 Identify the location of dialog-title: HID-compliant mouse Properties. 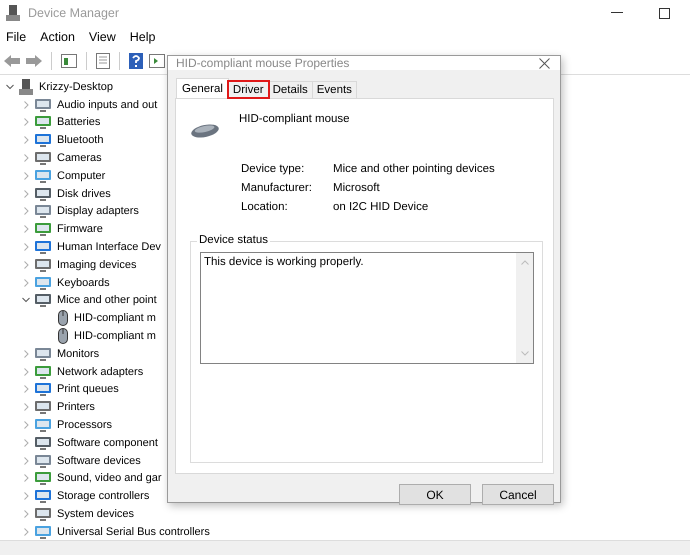
(263, 63).